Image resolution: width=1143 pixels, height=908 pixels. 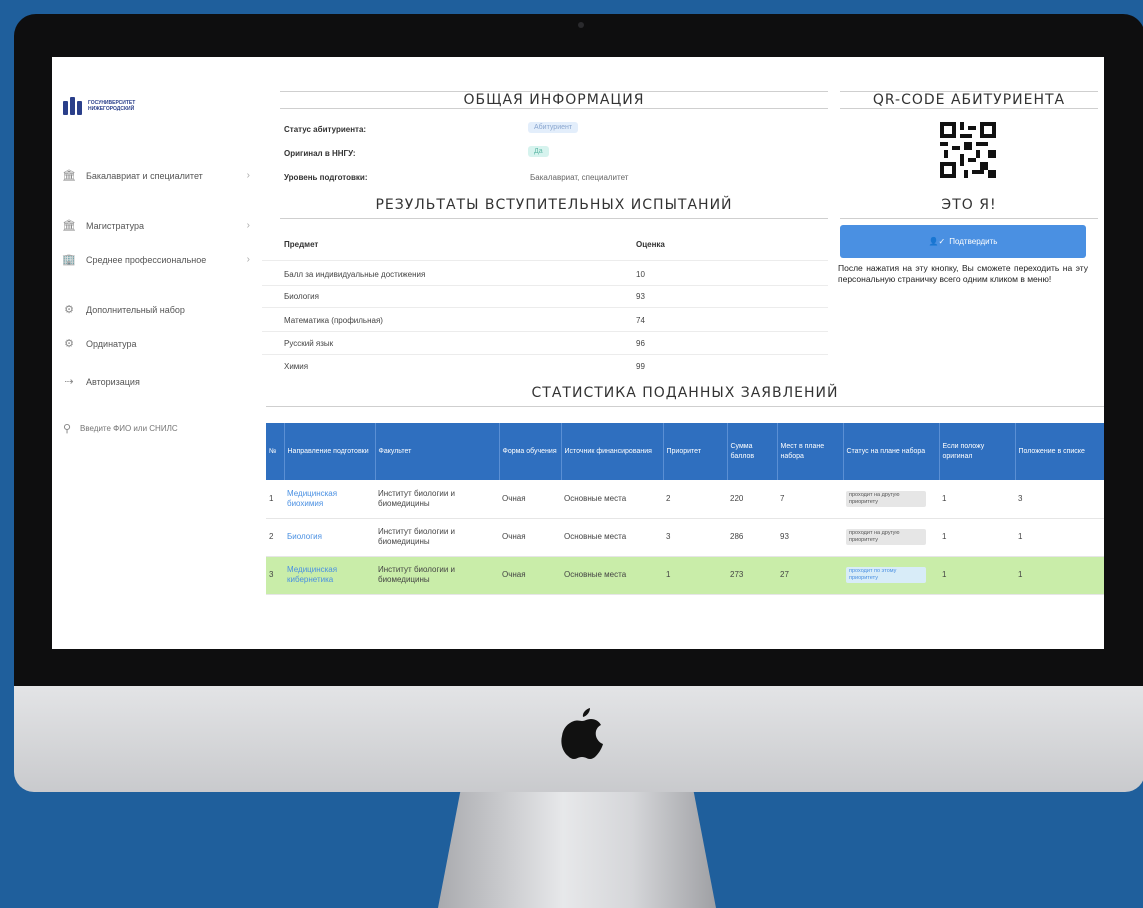 What do you see at coordinates (891, 451) in the screenshot?
I see `col-header: Статус на плане набора` at bounding box center [891, 451].